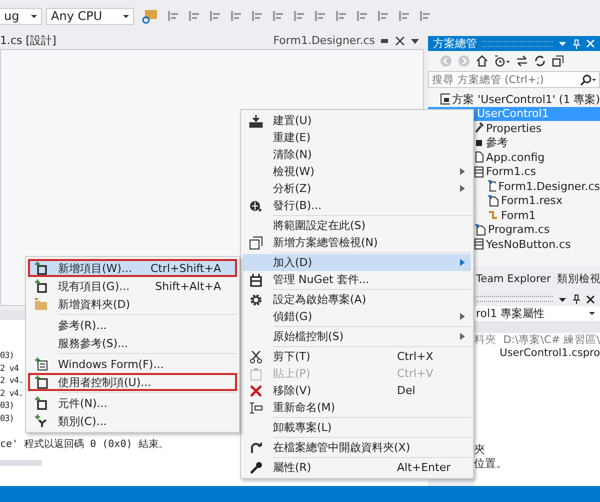 The image size is (600, 502). What do you see at coordinates (357, 336) in the screenshot?
I see `menu-item: 原始檔控制(S)` at bounding box center [357, 336].